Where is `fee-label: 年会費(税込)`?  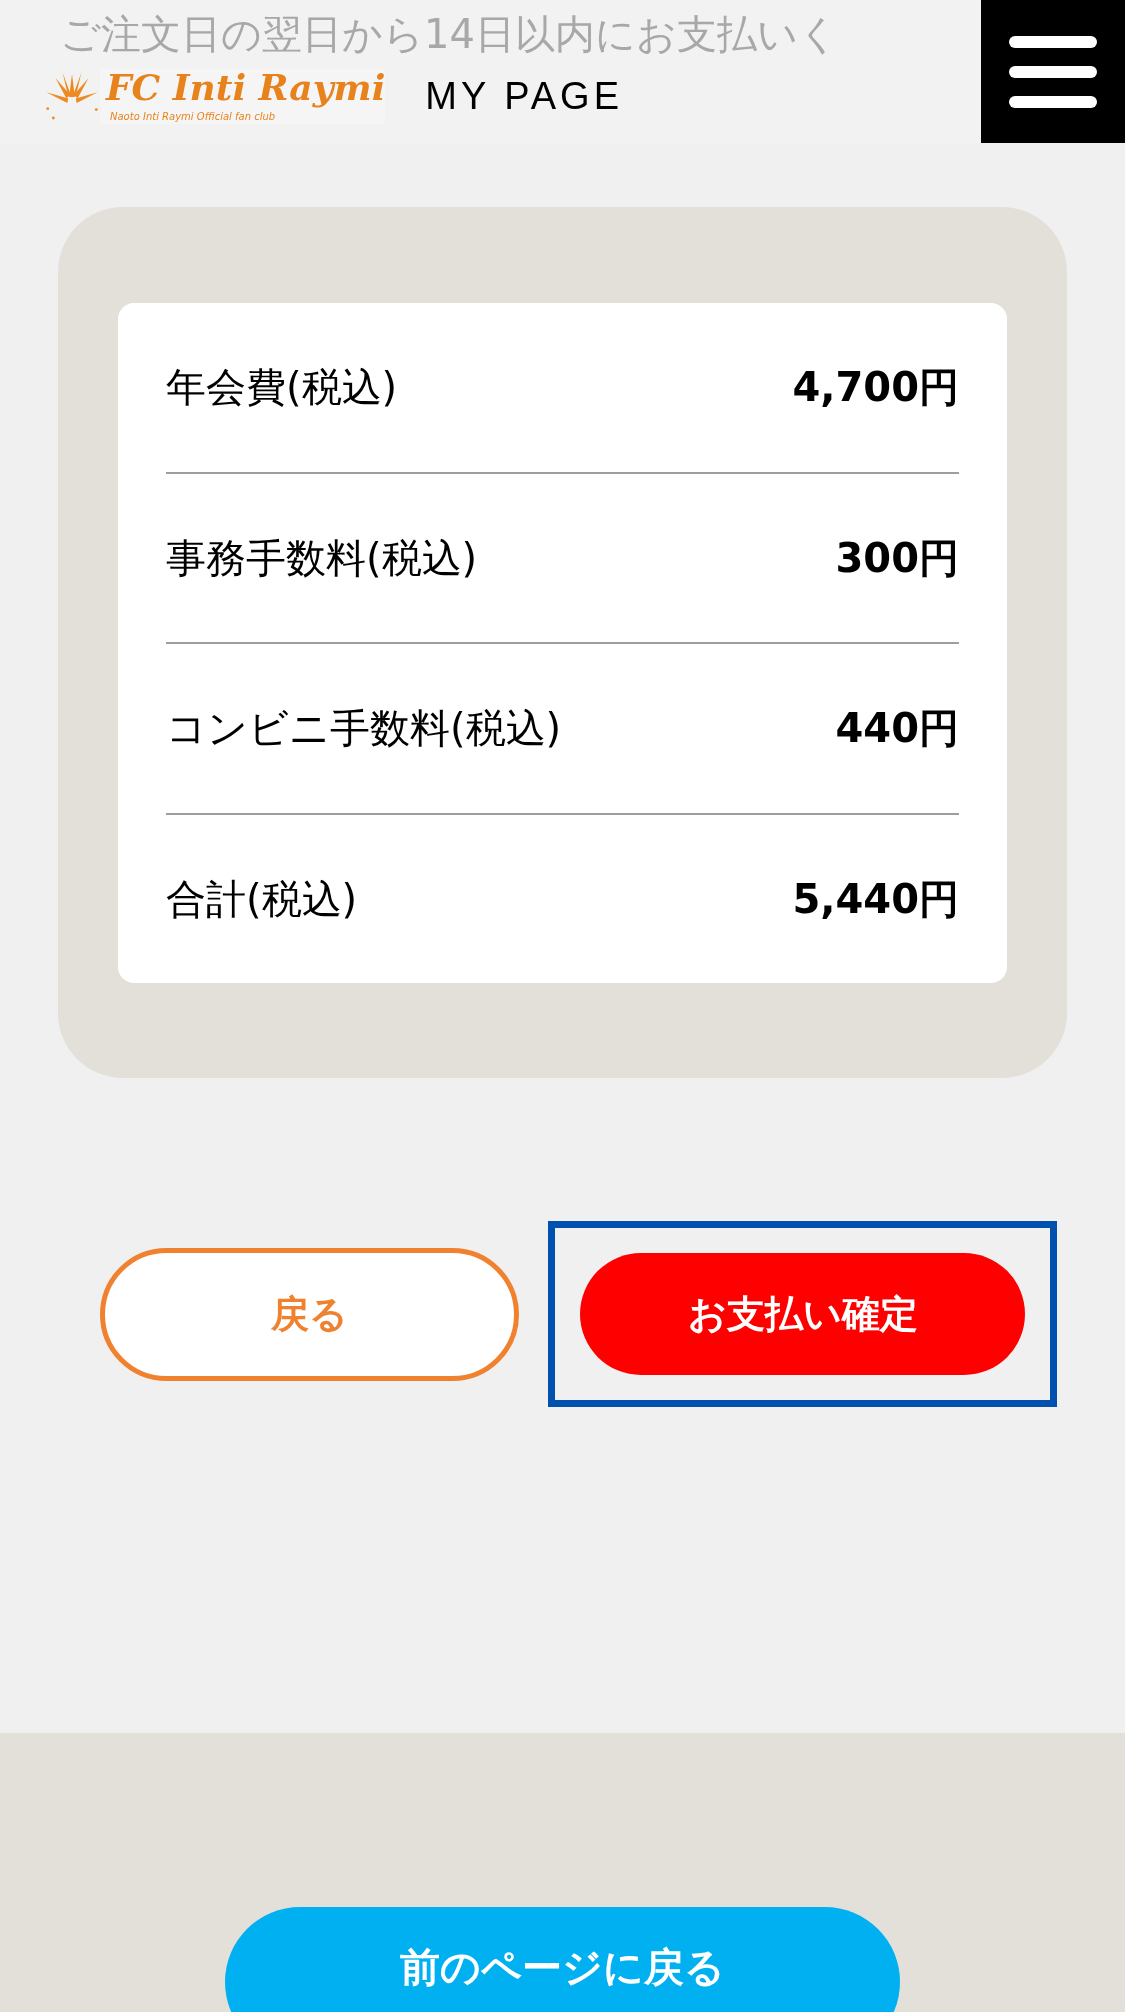 fee-label: 年会費(税込) is located at coordinates (282, 388).